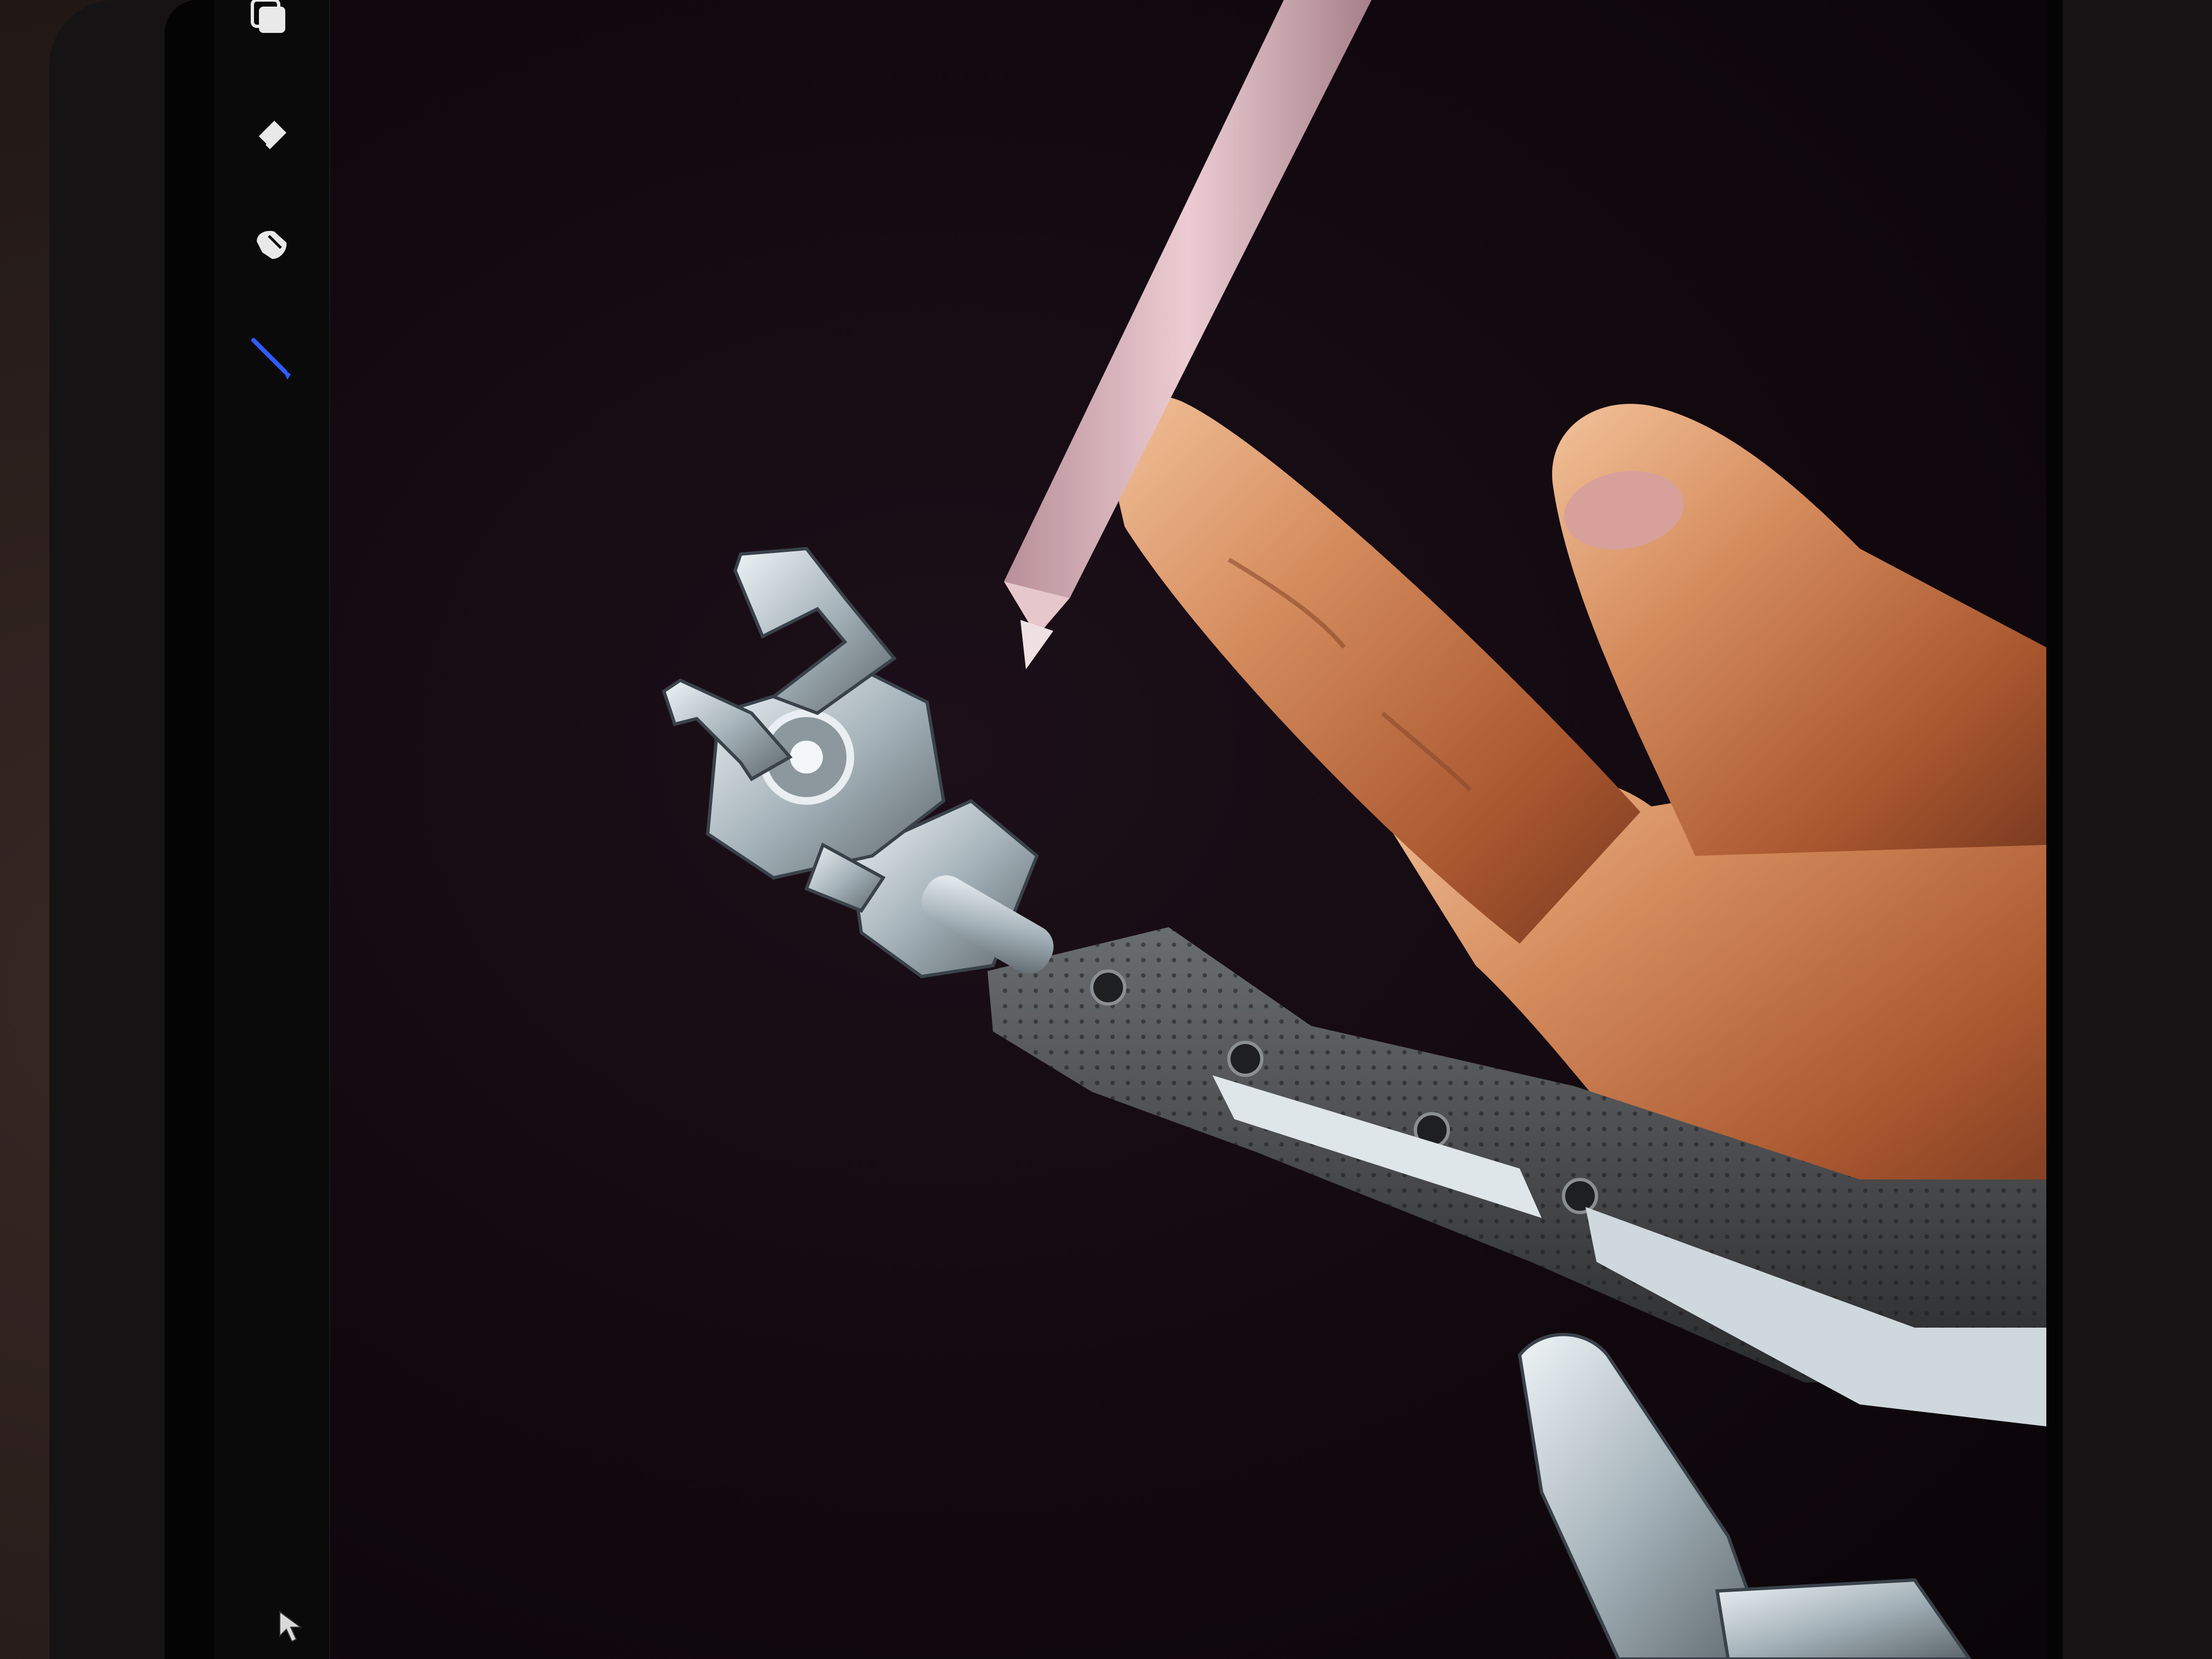 This screenshot has height=1659, width=2212. I want to click on eraser-button, so click(271, 134).